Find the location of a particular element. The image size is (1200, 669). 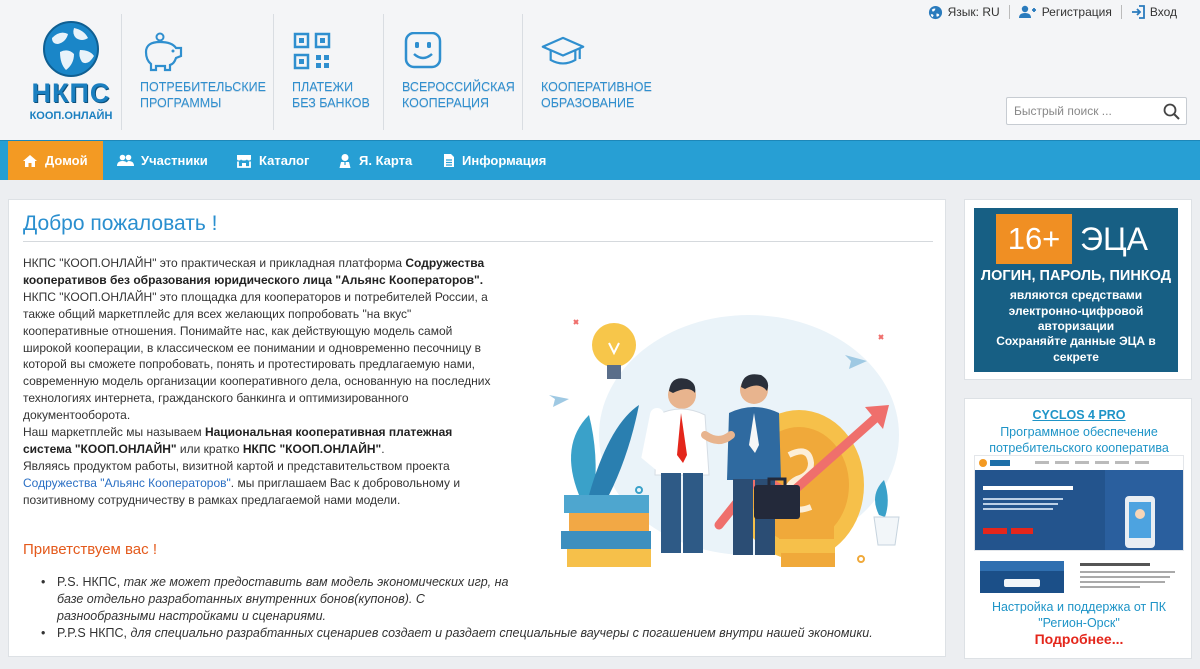

site-logo: НКПС КООП.ОНЛАЙН is located at coordinates (71, 74).